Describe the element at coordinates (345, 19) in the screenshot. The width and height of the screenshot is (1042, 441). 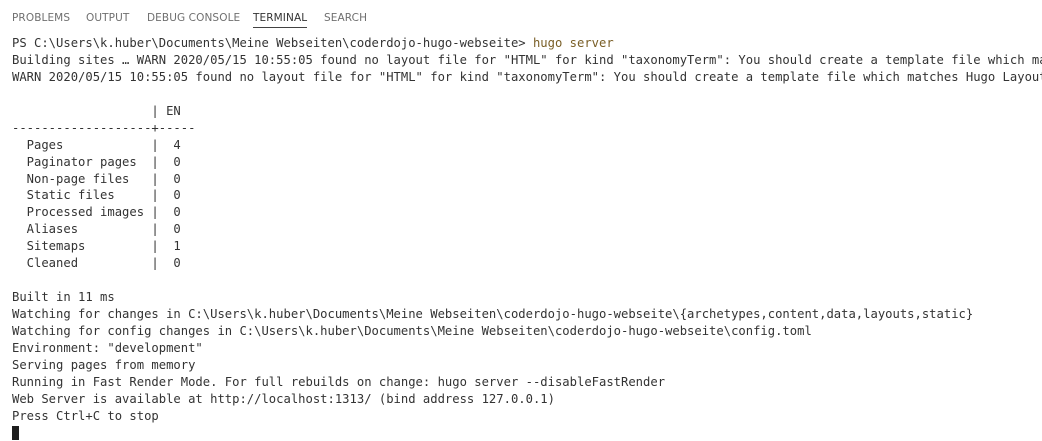
I see `tab-search: SEARCH` at that location.